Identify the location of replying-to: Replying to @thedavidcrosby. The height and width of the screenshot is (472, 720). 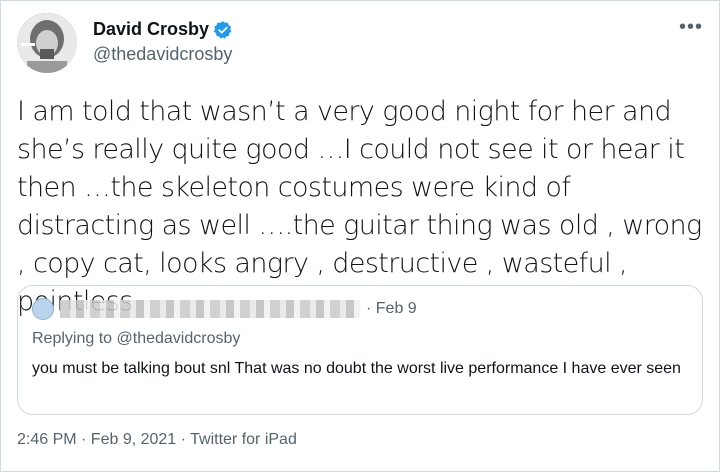
(136, 339).